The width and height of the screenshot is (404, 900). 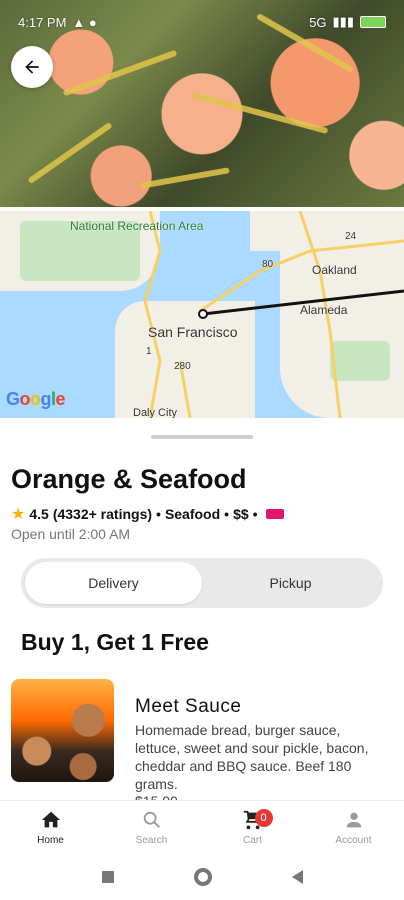 What do you see at coordinates (36, 399) in the screenshot?
I see `google-logo: Google` at bounding box center [36, 399].